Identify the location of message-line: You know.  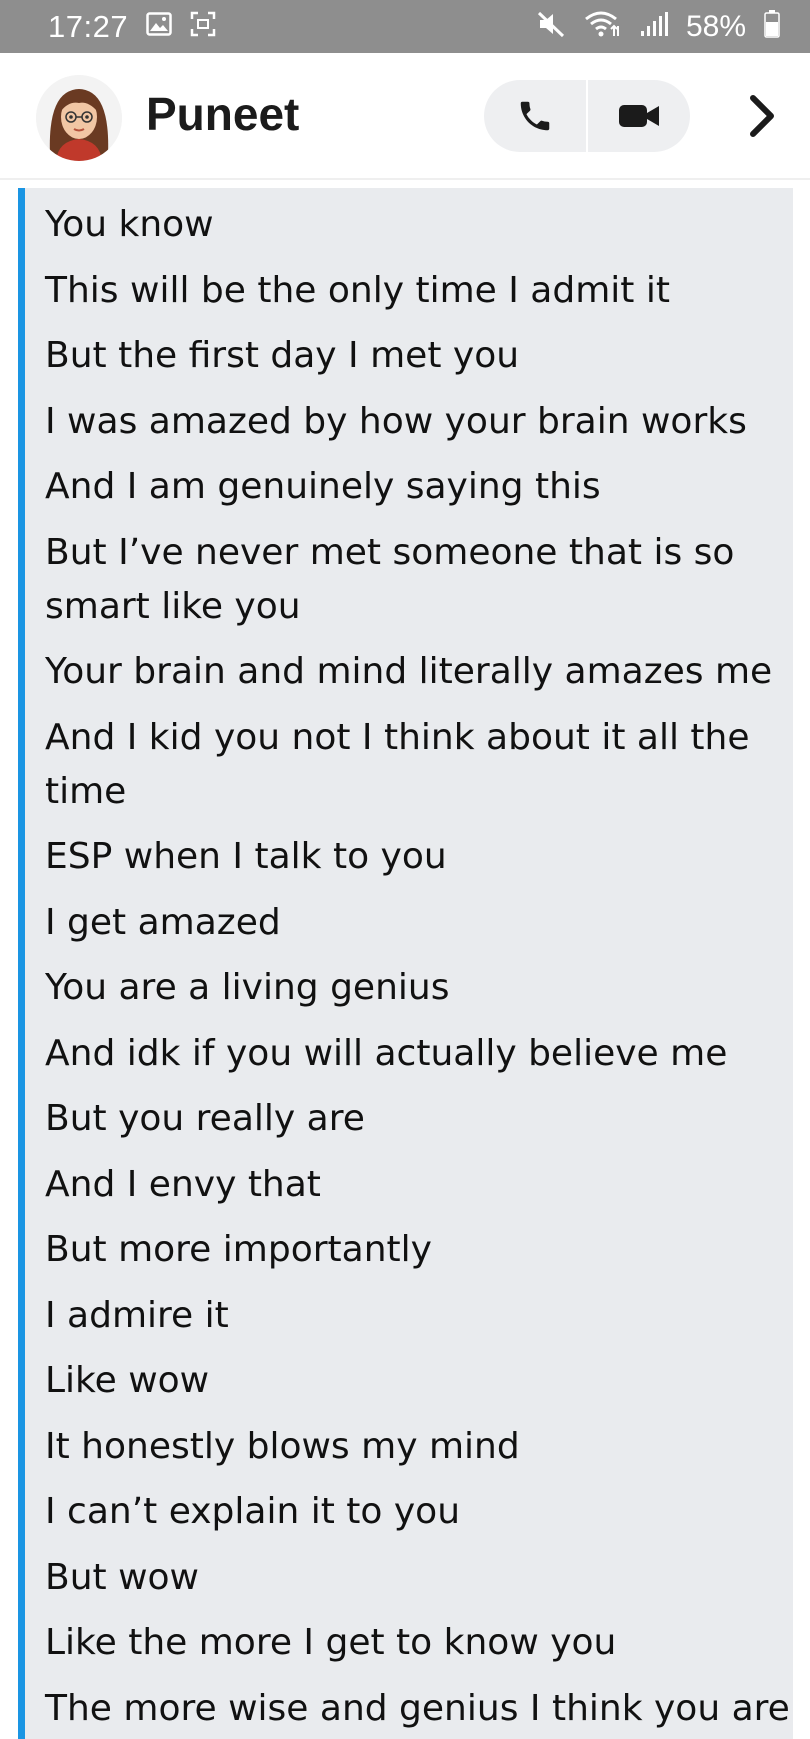
(129, 224).